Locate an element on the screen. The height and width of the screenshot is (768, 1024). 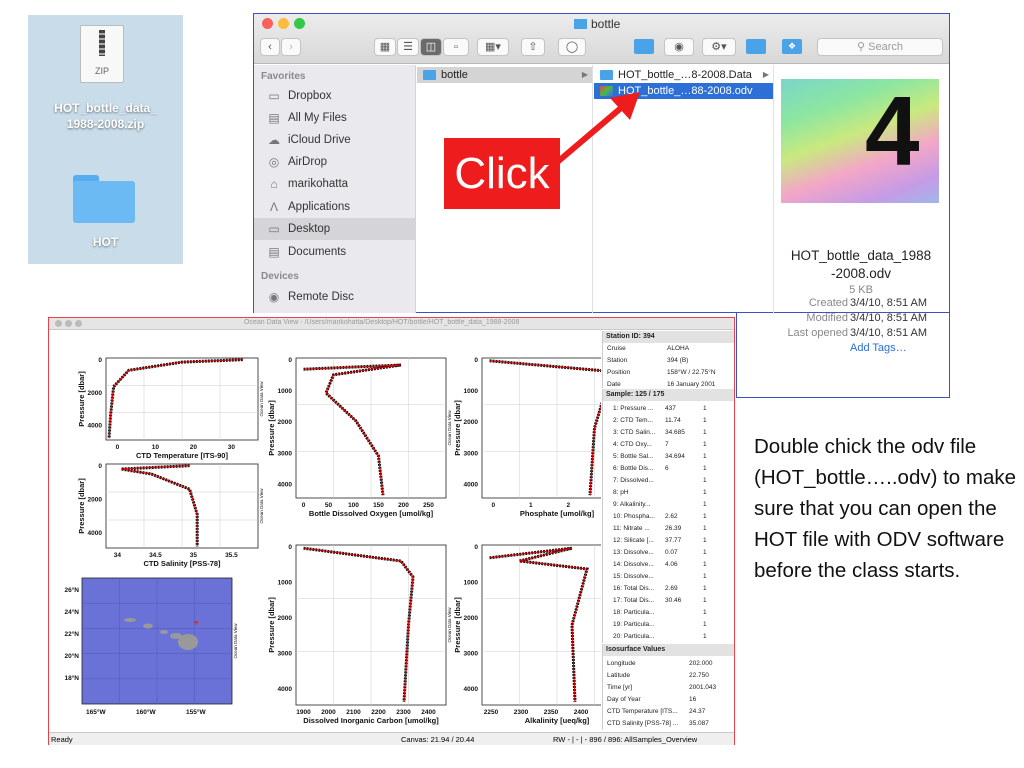
panel-row: 8: pH 1 is located at coordinates (668, 493).